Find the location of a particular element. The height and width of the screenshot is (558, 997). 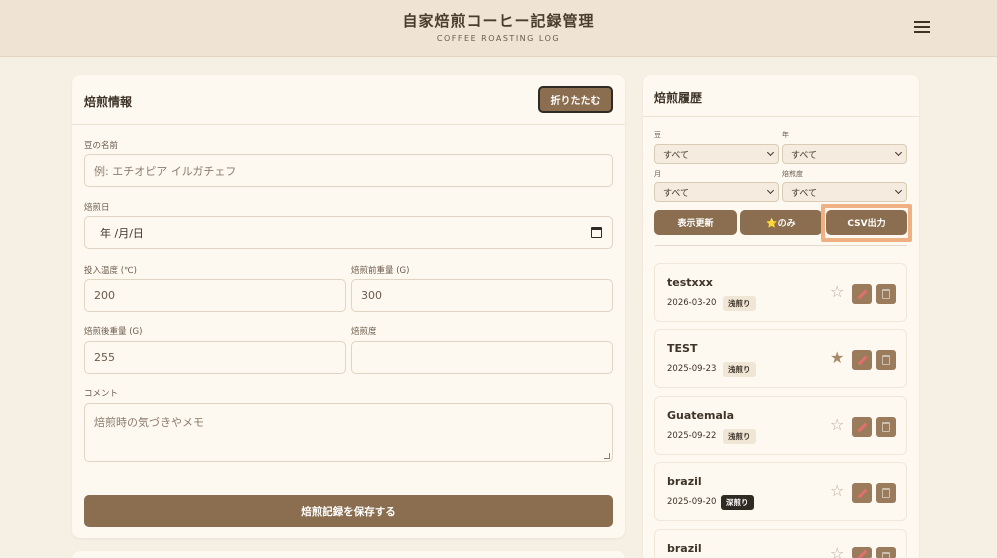

level-filter-label: 焙煎度 is located at coordinates (792, 174).